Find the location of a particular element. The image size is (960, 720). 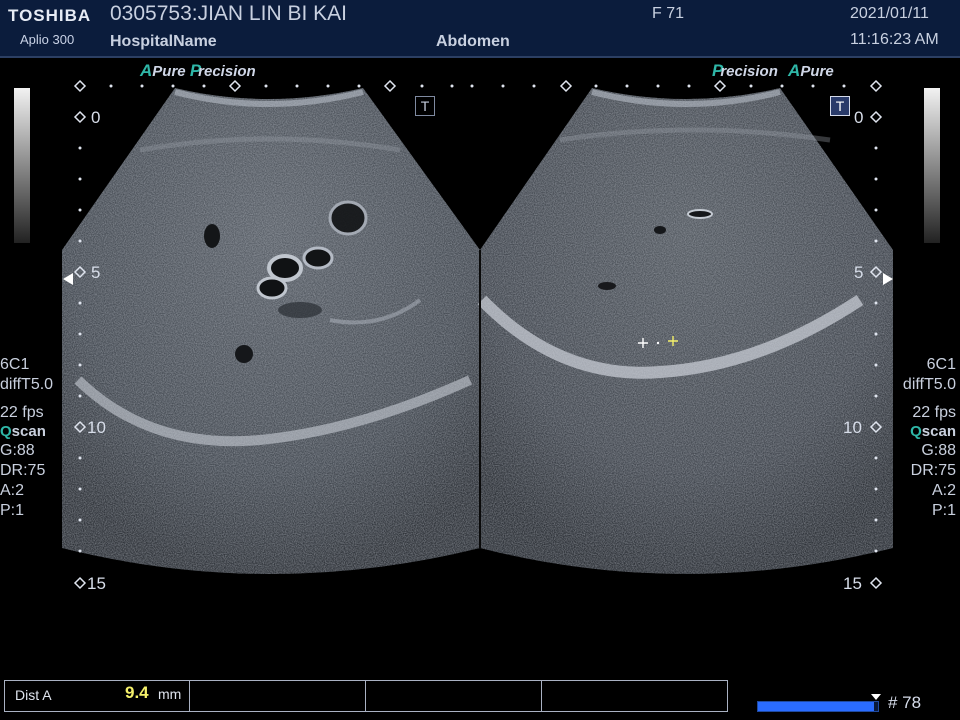

measurement-result-panel: Dist A 9.4 mm is located at coordinates (366, 696).